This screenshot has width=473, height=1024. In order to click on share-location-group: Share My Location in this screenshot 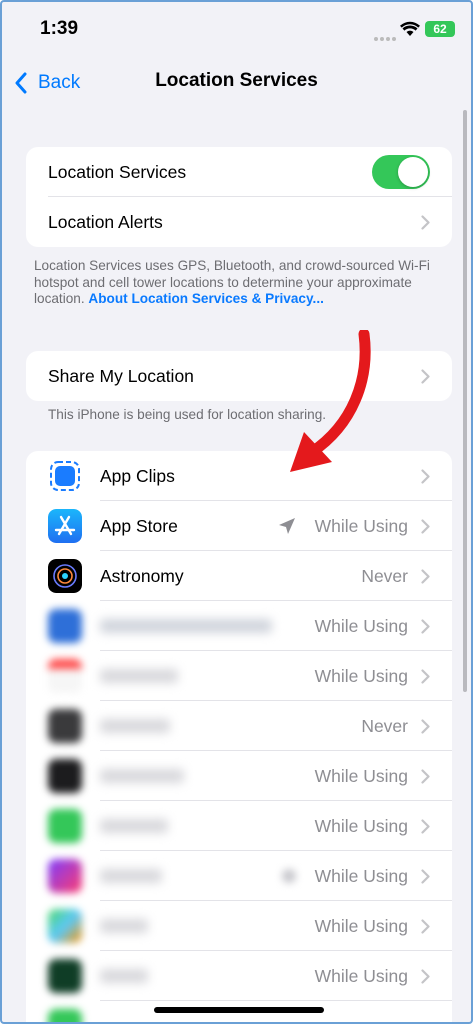, I will do `click(239, 376)`.